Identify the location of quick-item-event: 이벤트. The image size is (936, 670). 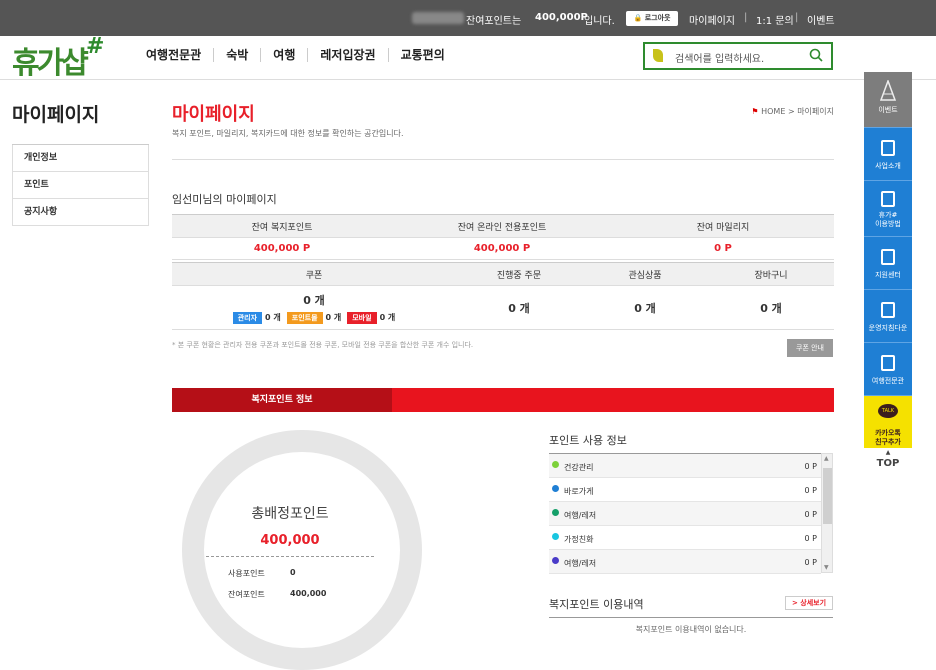
(888, 100).